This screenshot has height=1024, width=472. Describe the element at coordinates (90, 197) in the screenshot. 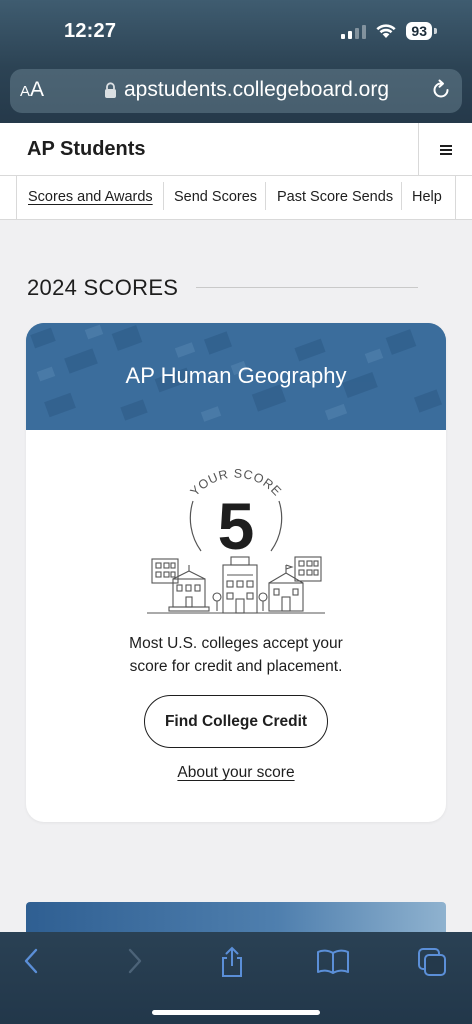

I see `nav-scores-and-awards: Scores and Awards` at that location.